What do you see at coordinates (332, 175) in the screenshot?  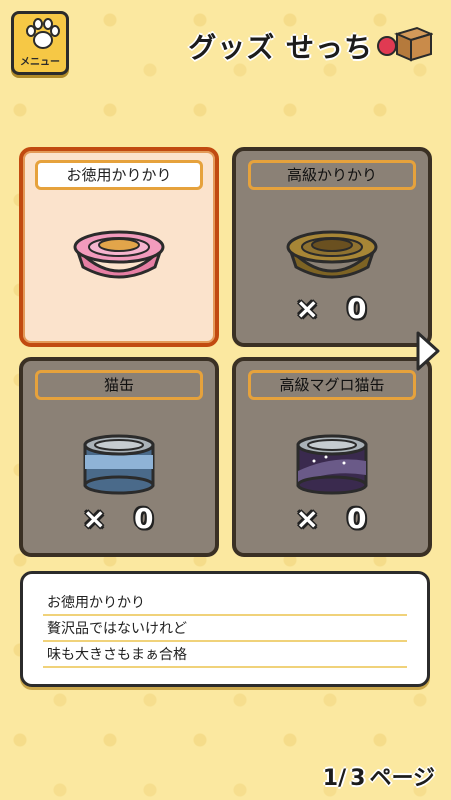 I see `tile-name-label: 高級かりかり` at bounding box center [332, 175].